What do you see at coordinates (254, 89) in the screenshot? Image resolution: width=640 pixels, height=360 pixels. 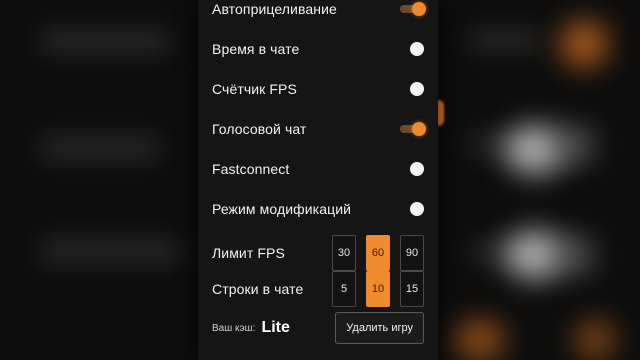 I see `setting-label: Счётчик FPS` at bounding box center [254, 89].